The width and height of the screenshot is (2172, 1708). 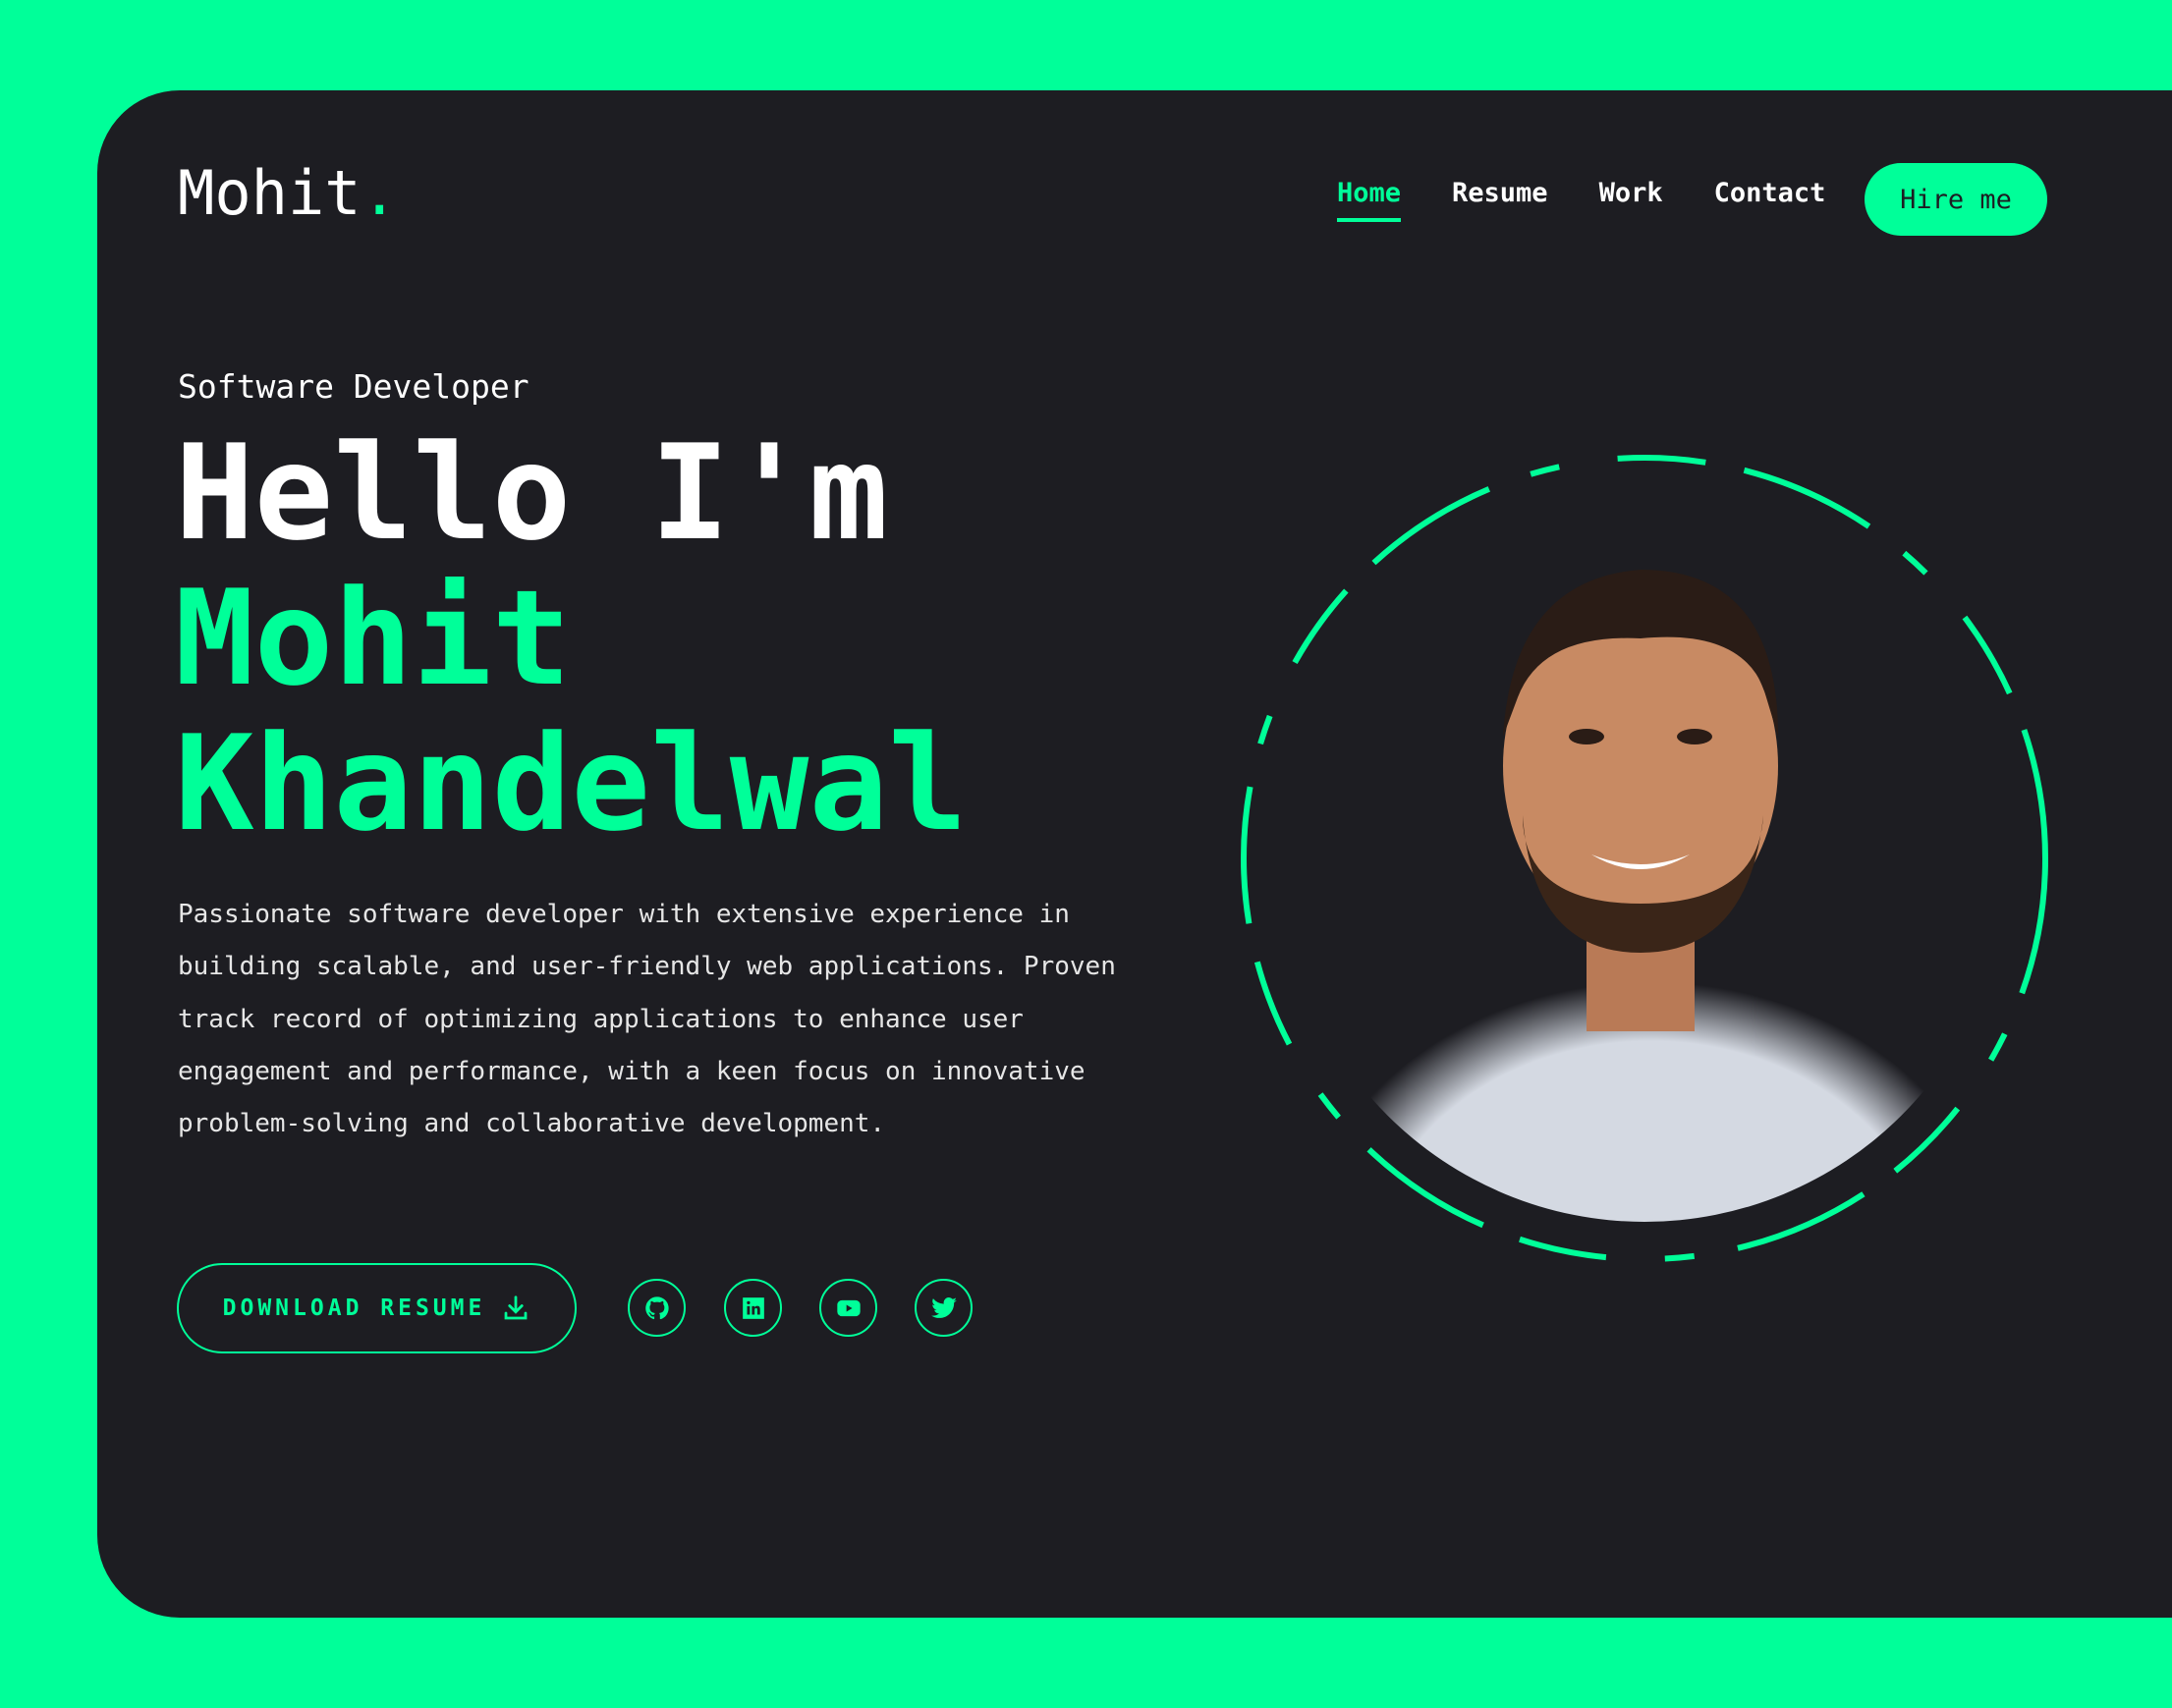 I want to click on name-last: Khandelwal, so click(x=571, y=783).